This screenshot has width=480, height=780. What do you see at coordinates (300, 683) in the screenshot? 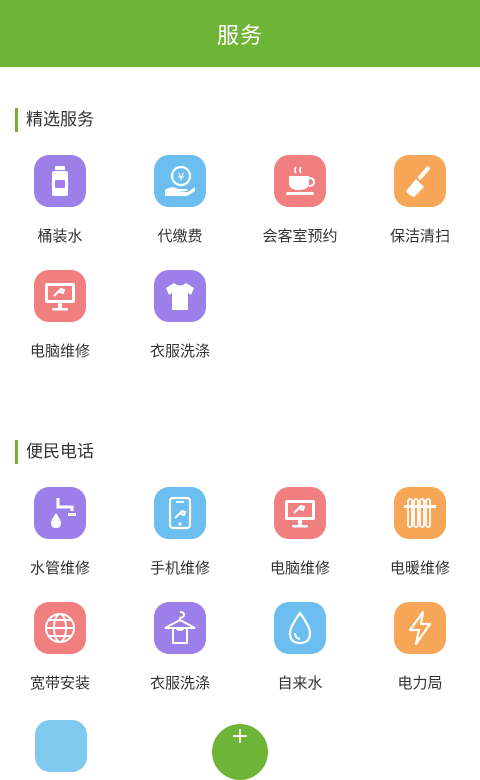
I see `service-label: 自来水` at bounding box center [300, 683].